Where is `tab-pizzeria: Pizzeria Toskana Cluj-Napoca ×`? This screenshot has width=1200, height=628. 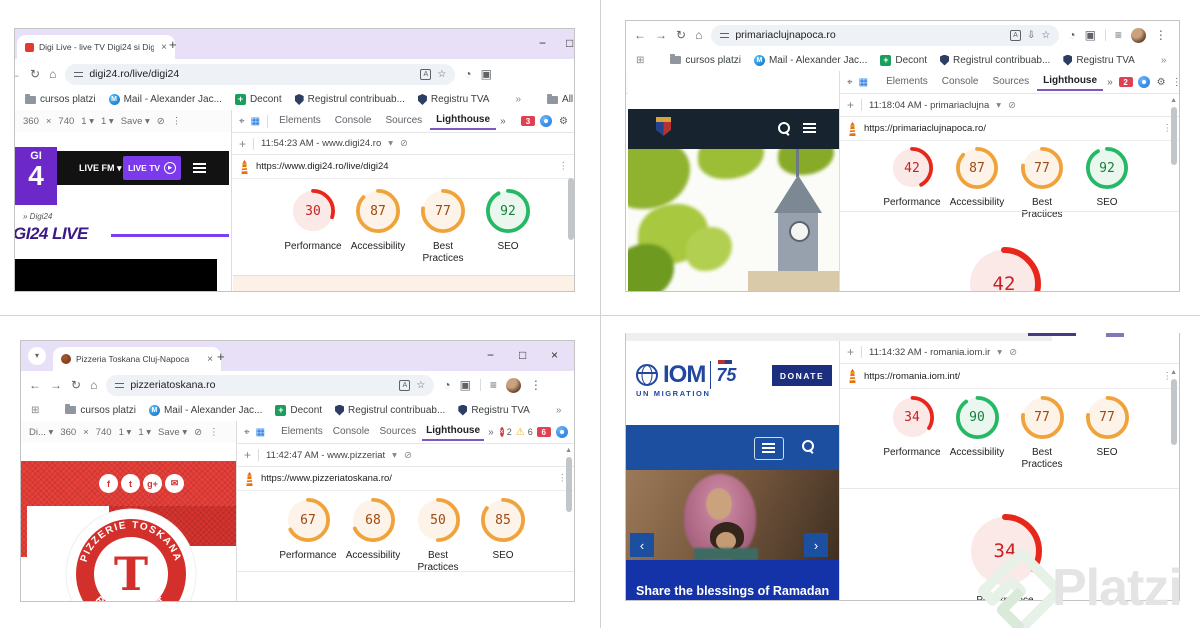 tab-pizzeria: Pizzeria Toskana Cluj-Napoca × is located at coordinates (137, 359).